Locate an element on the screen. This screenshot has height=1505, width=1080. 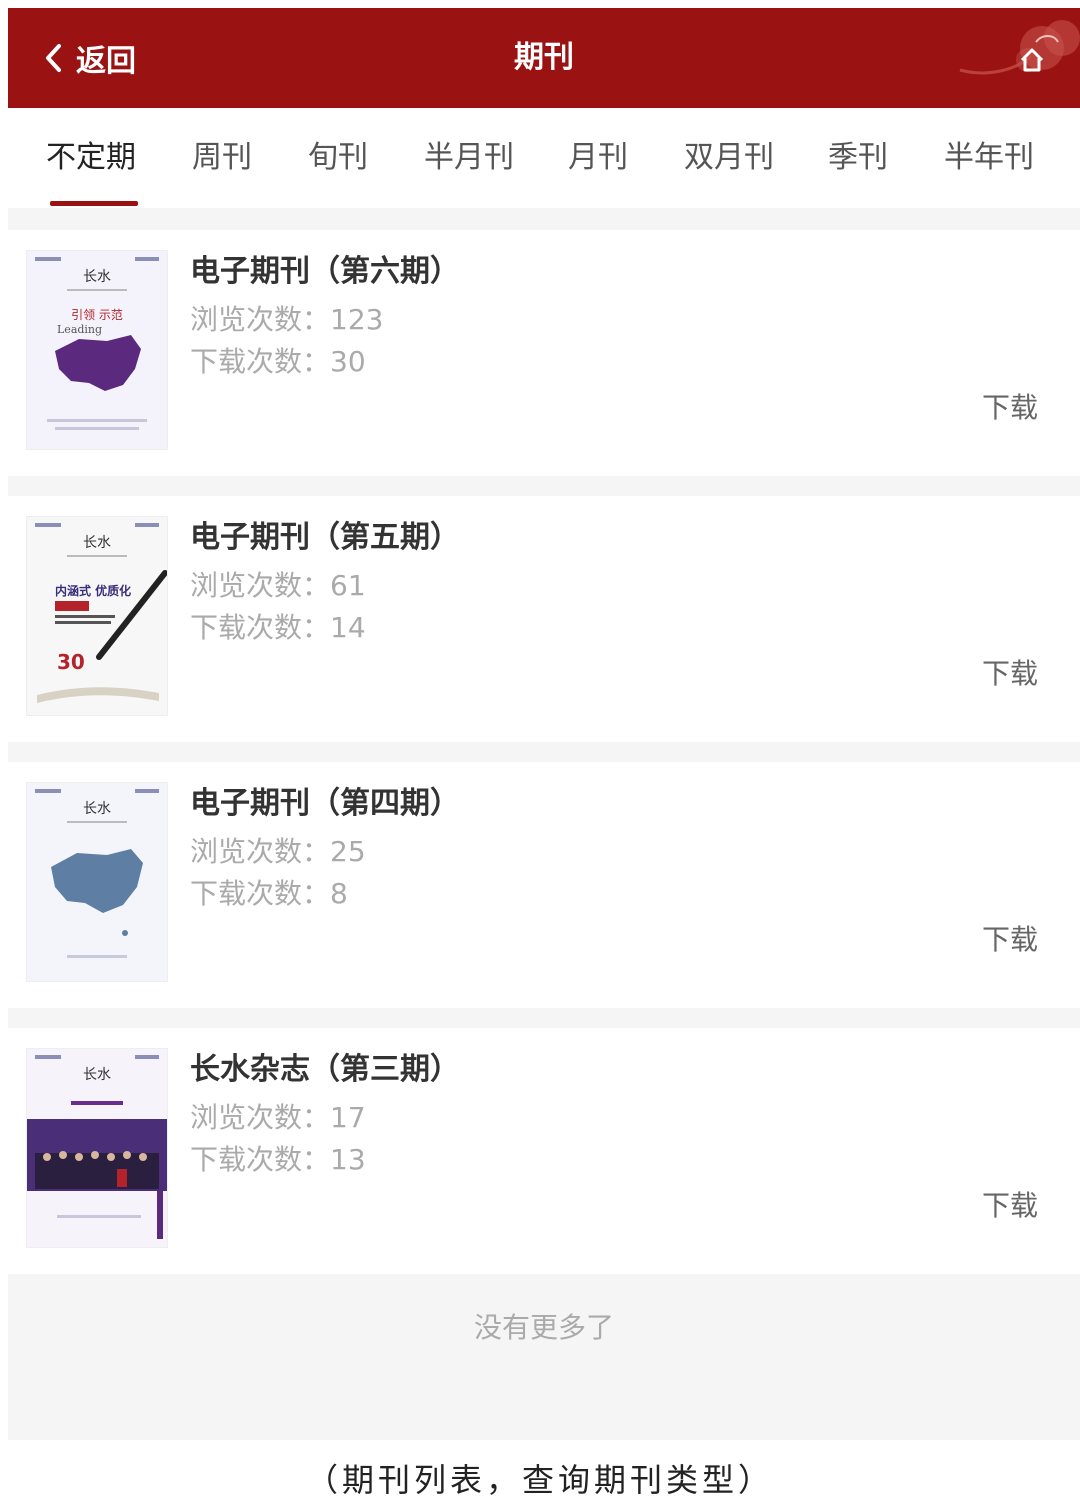
page-title: 期刊 is located at coordinates (544, 57).